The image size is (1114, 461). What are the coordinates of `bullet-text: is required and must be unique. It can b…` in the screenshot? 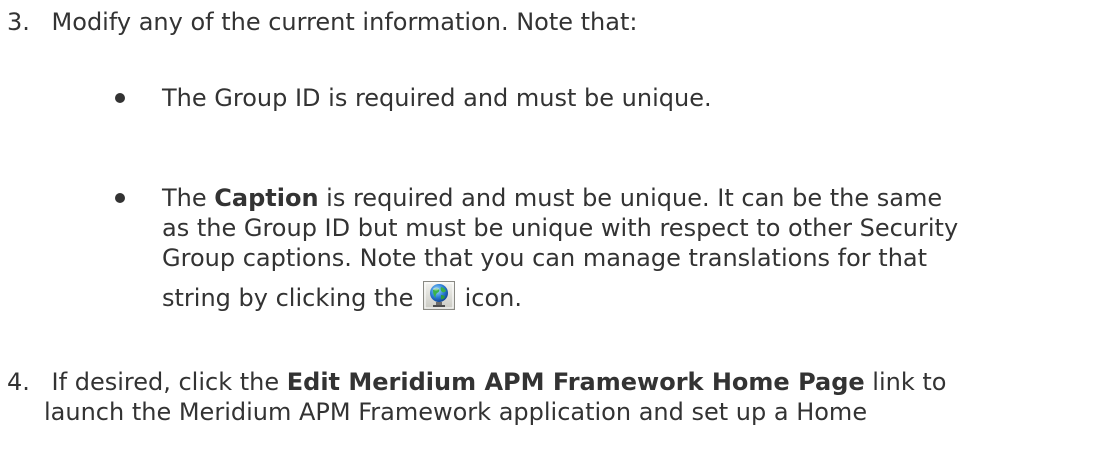 It's located at (630, 198).